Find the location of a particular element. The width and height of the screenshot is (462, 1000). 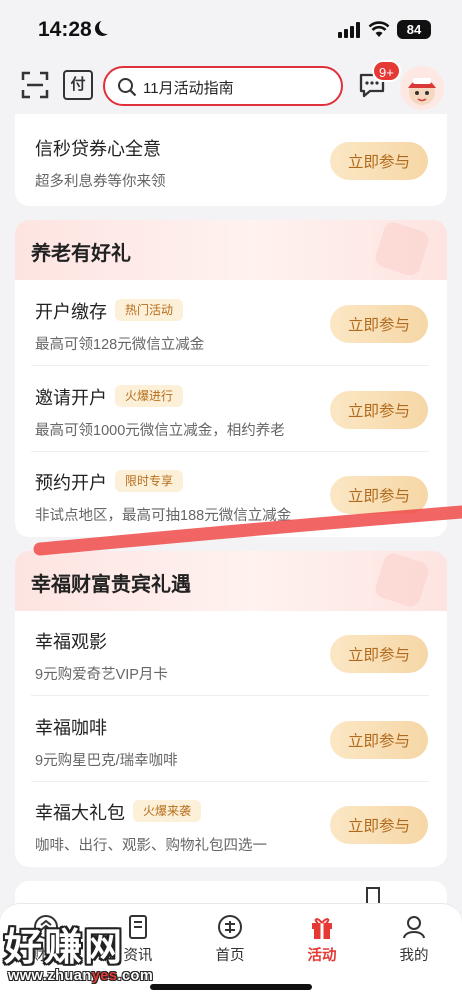

nav-label: 首页 is located at coordinates (230, 956).